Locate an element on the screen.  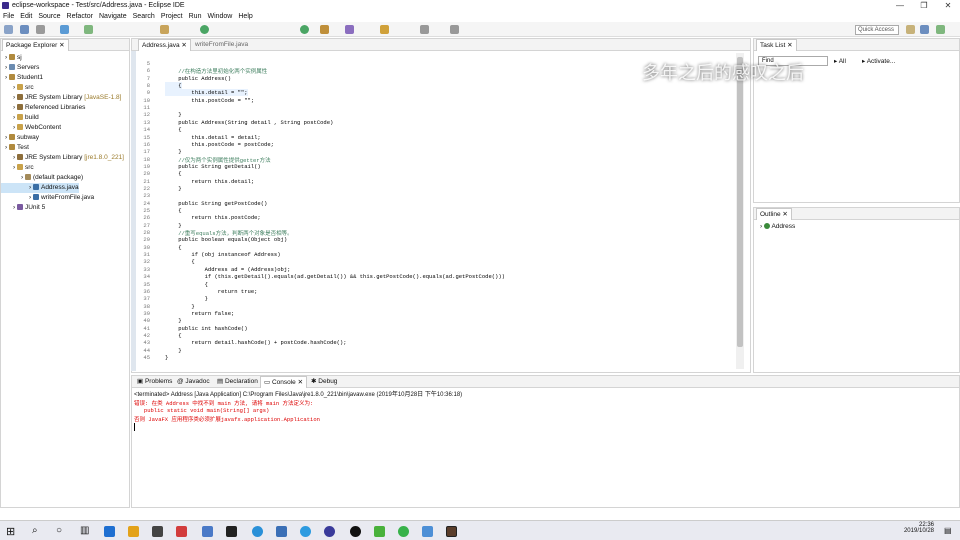
java-perspective-icon is located at coordinates (924, 29).